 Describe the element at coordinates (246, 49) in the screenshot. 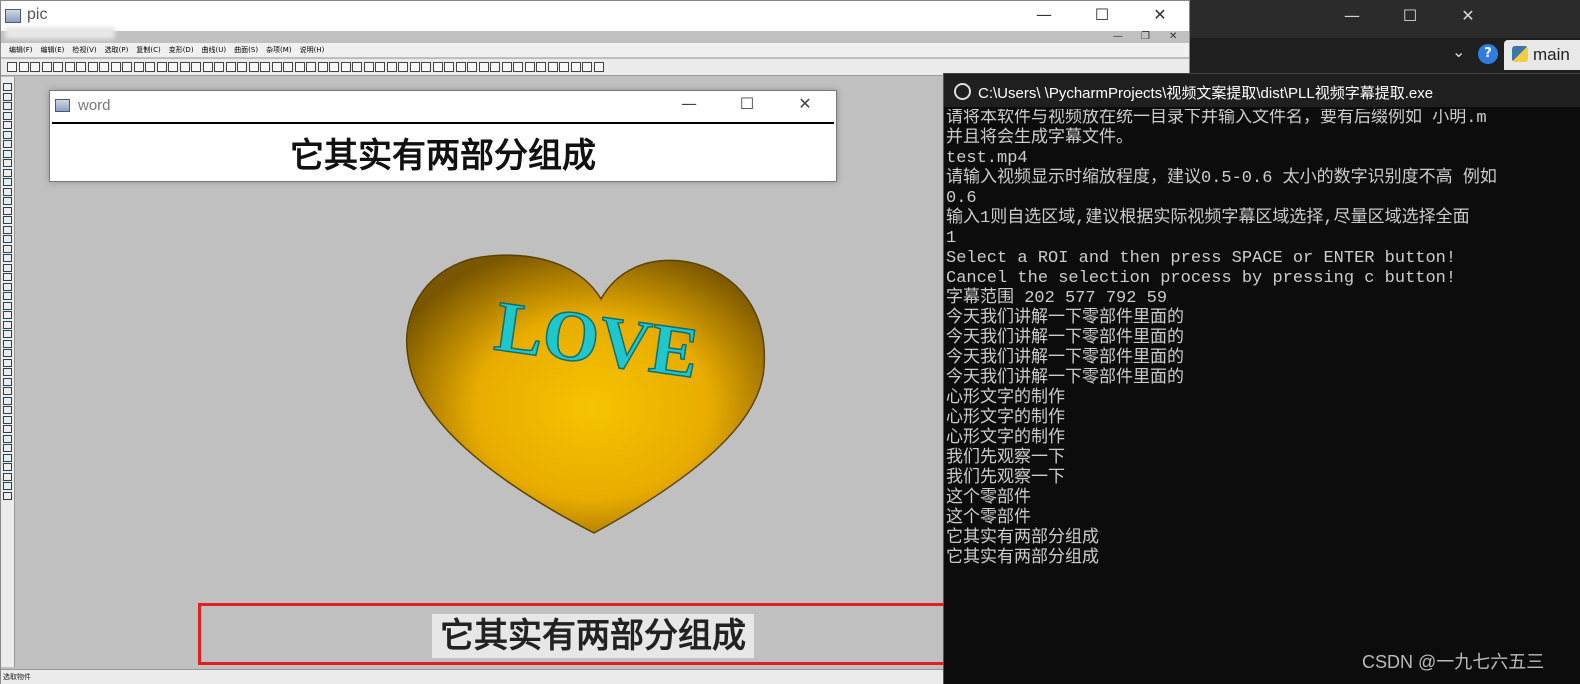

I see `menu-item-surface: 曲面(S)` at that location.